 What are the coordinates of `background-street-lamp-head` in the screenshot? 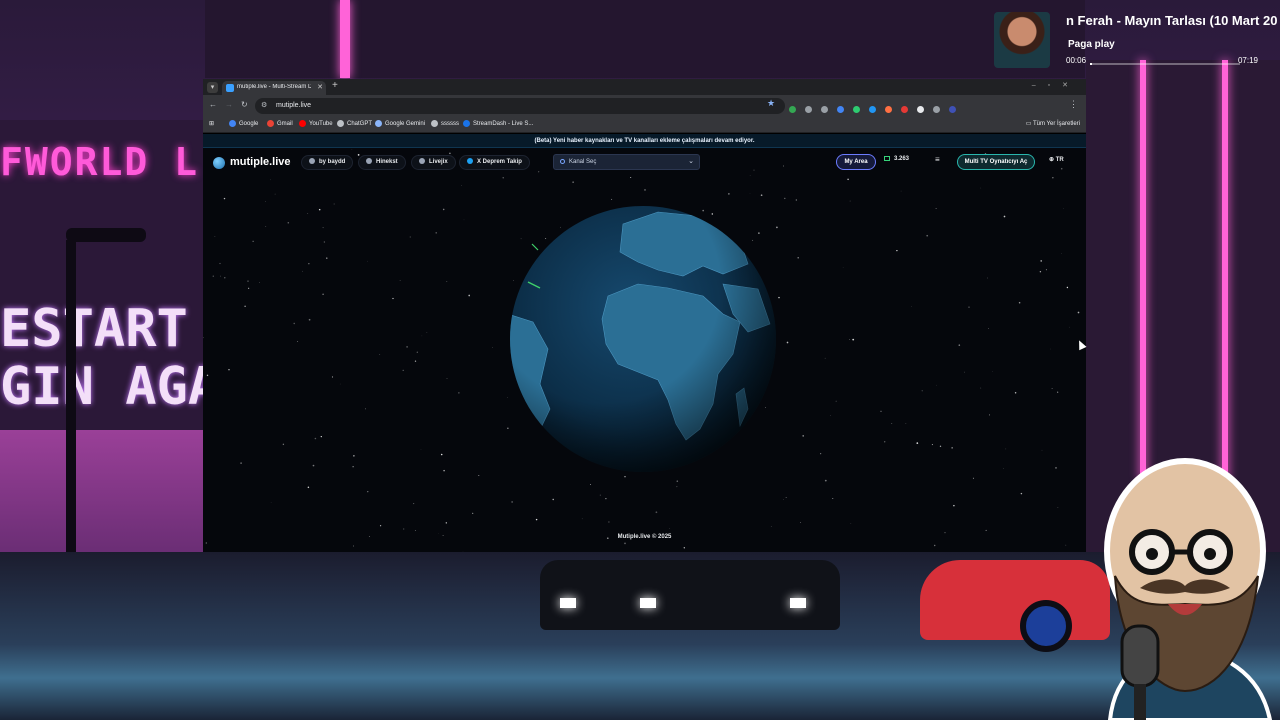 It's located at (106, 235).